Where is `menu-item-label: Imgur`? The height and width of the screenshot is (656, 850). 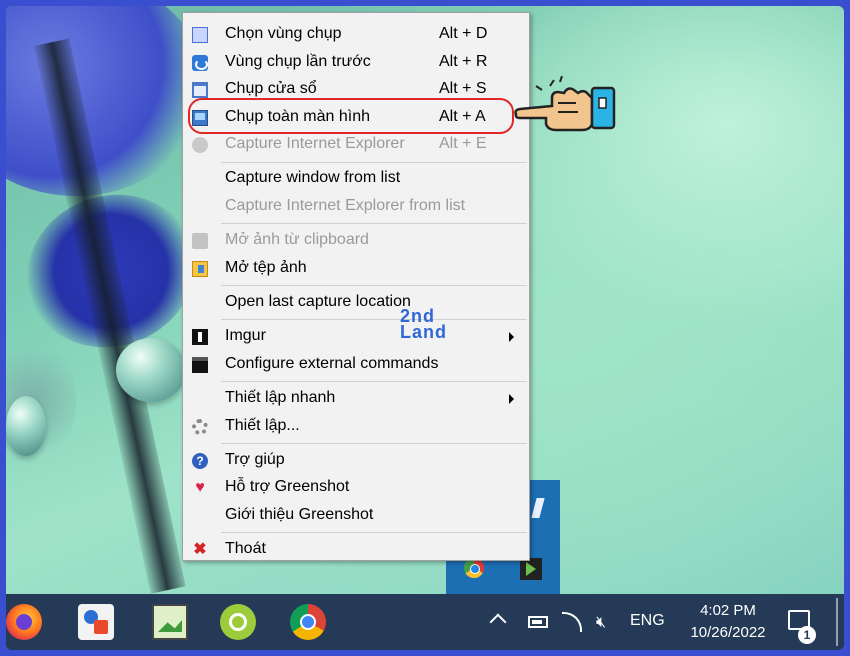 menu-item-label: Imgur is located at coordinates (245, 335).